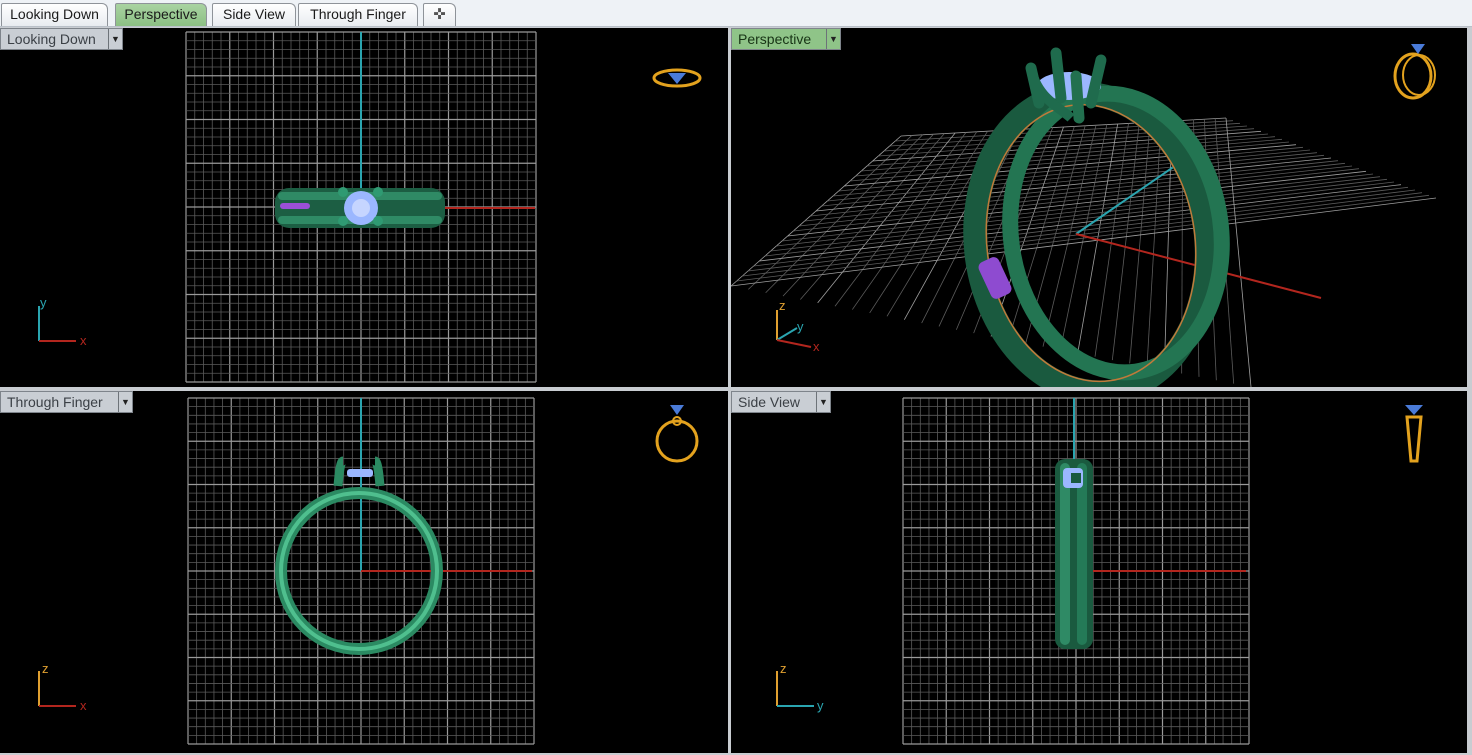 Image resolution: width=1472 pixels, height=755 pixels. What do you see at coordinates (1074, 554) in the screenshot?
I see `ring-model-side-view` at bounding box center [1074, 554].